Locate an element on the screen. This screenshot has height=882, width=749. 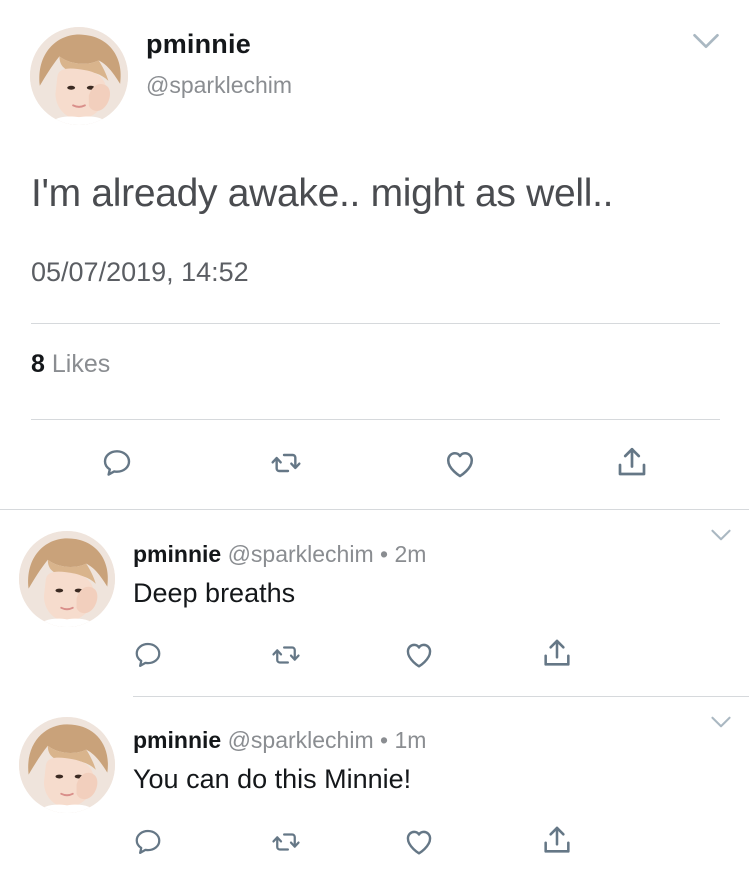
section-divider is located at coordinates (374, 509).